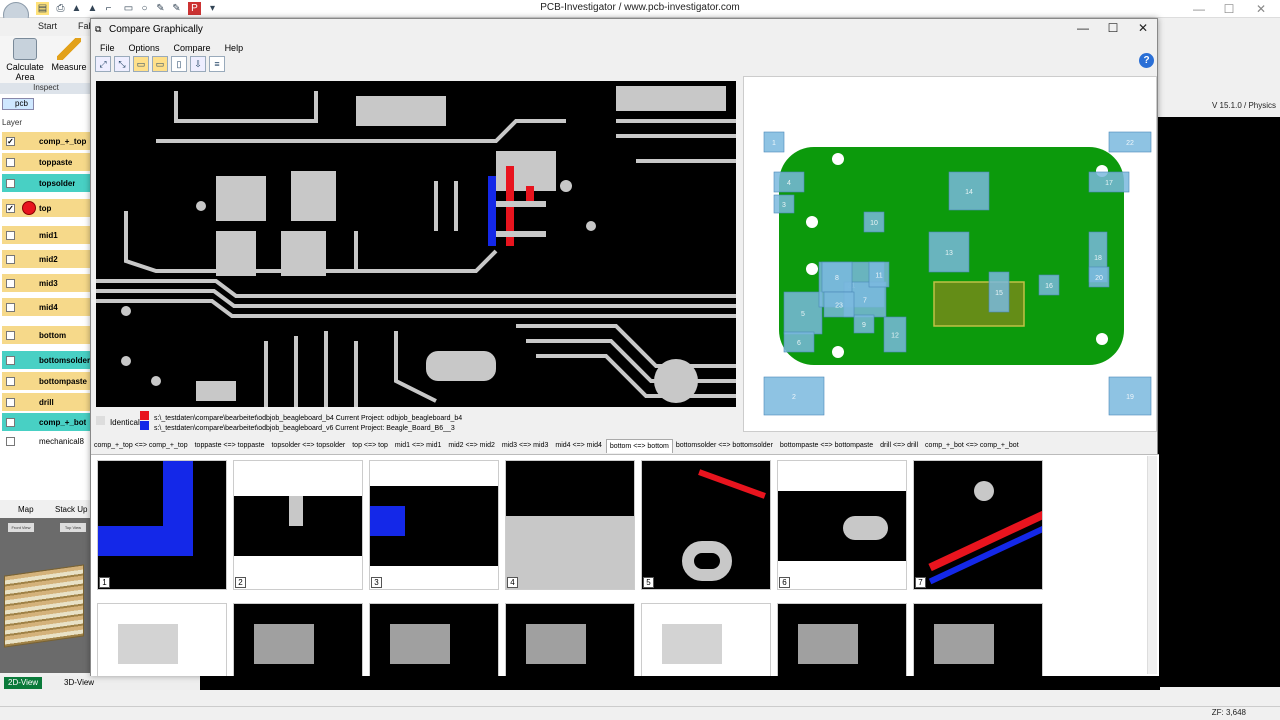 The image size is (1280, 720). What do you see at coordinates (21, 527) in the screenshot?
I see `front-view-button: Front View` at bounding box center [21, 527].